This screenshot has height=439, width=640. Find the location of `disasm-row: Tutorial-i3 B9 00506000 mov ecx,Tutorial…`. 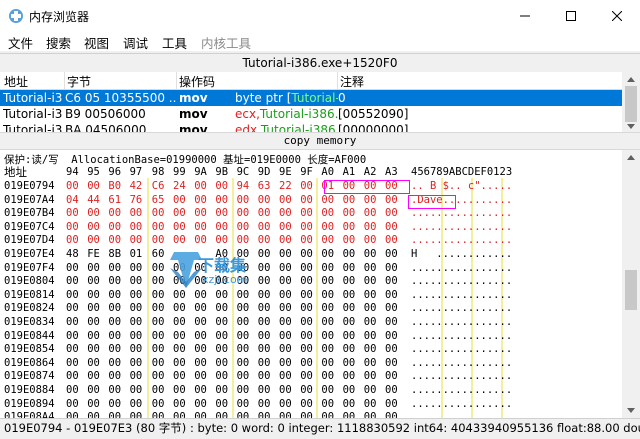

disasm-row: Tutorial-i3 B9 00506000 mov ecx,Tutorial… is located at coordinates (311, 114).